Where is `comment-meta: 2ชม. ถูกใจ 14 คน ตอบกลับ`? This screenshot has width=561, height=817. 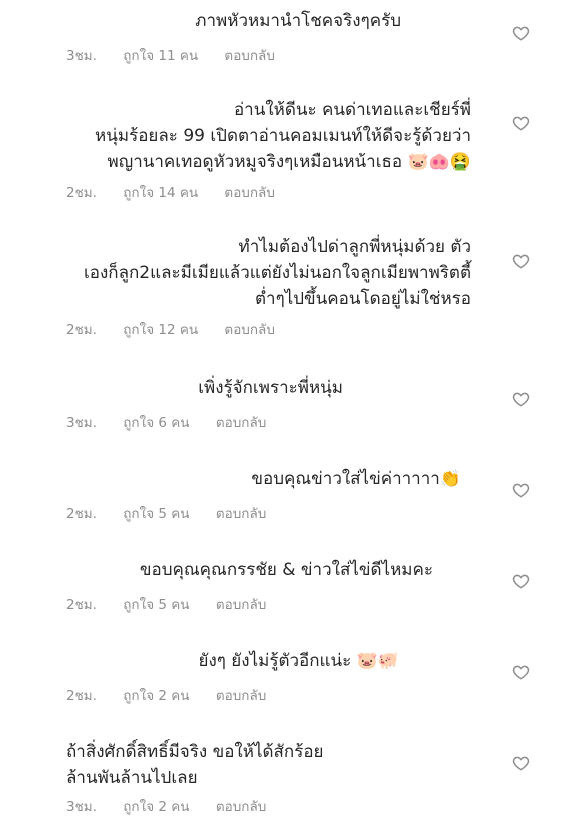
comment-meta: 2ชม. ถูกใจ 14 คน ตอบกลับ is located at coordinates (170, 192).